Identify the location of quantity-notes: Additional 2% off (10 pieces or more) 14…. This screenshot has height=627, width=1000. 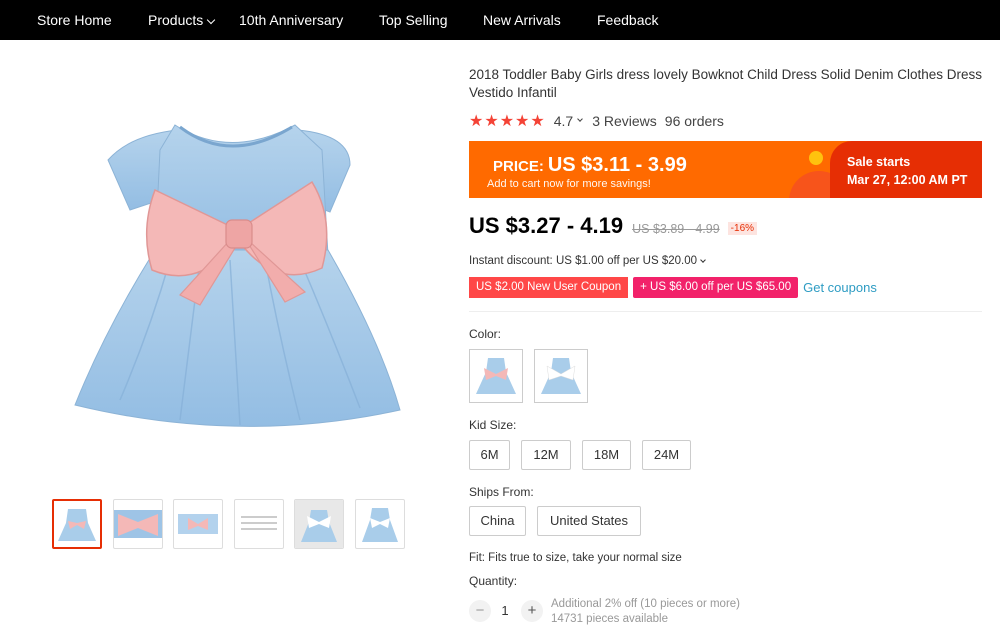
(645, 612).